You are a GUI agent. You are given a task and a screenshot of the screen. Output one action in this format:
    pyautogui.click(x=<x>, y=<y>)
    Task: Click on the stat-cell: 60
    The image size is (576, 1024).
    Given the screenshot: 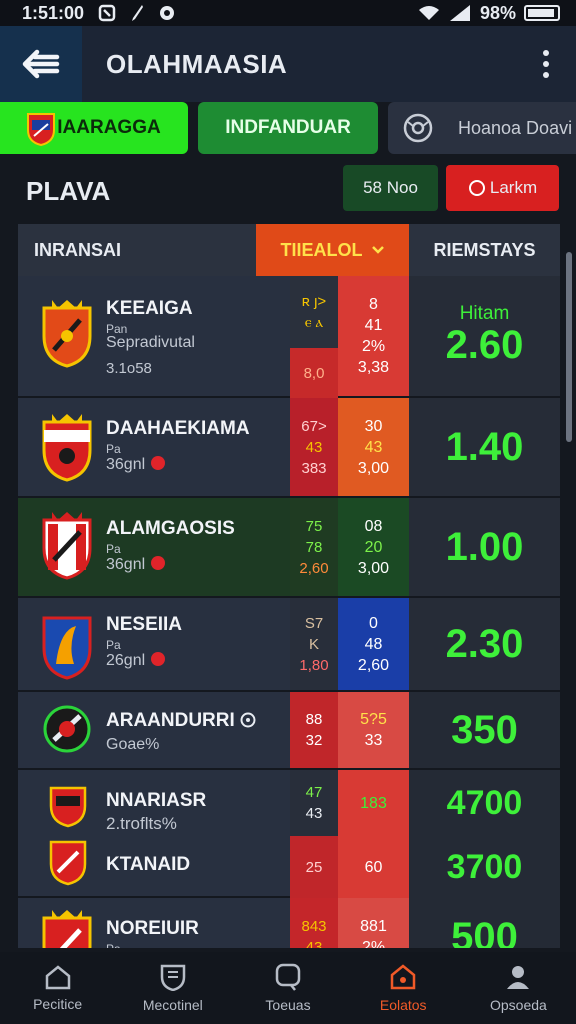 What is the action you would take?
    pyautogui.click(x=373, y=867)
    